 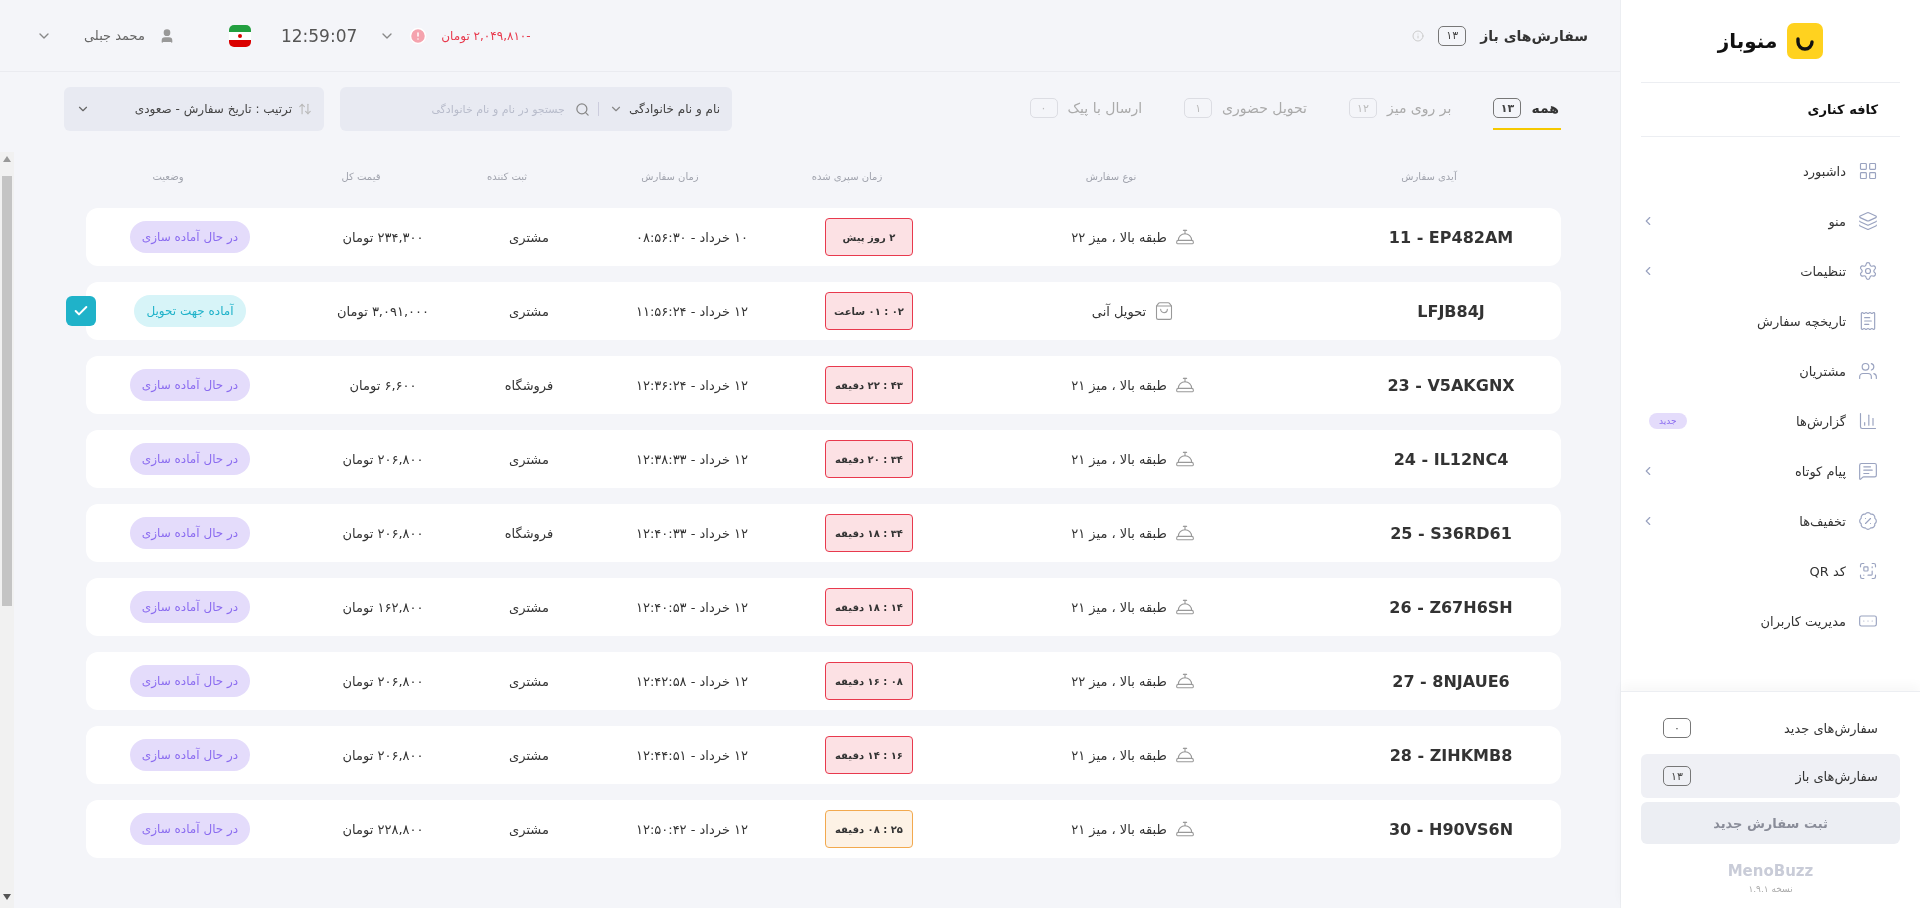 I want to click on orders-count: ۱۳, so click(x=1677, y=776).